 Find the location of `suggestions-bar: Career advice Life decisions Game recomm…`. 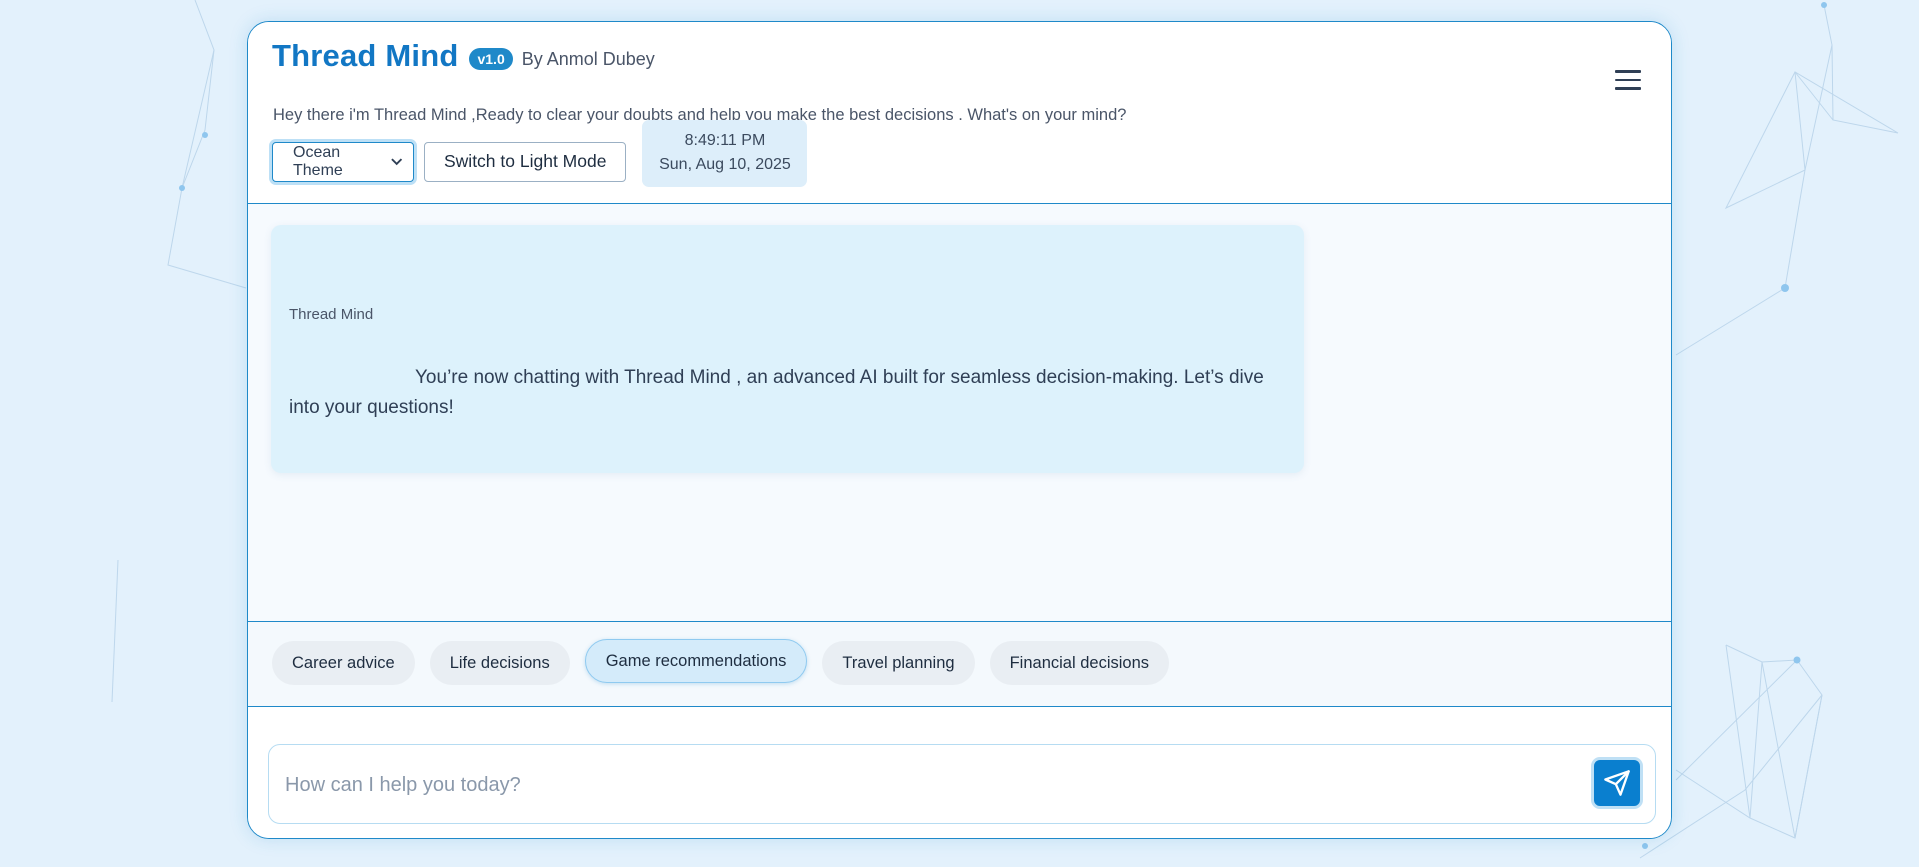

suggestions-bar: Career advice Life decisions Game recomm… is located at coordinates (959, 664).